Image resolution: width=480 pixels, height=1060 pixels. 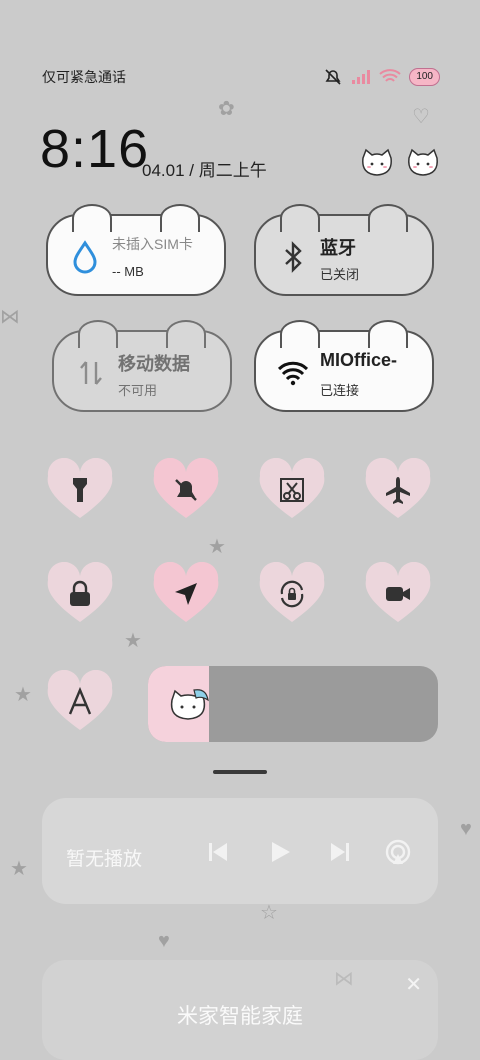 I want to click on scissors-icon, so click(x=292, y=490).